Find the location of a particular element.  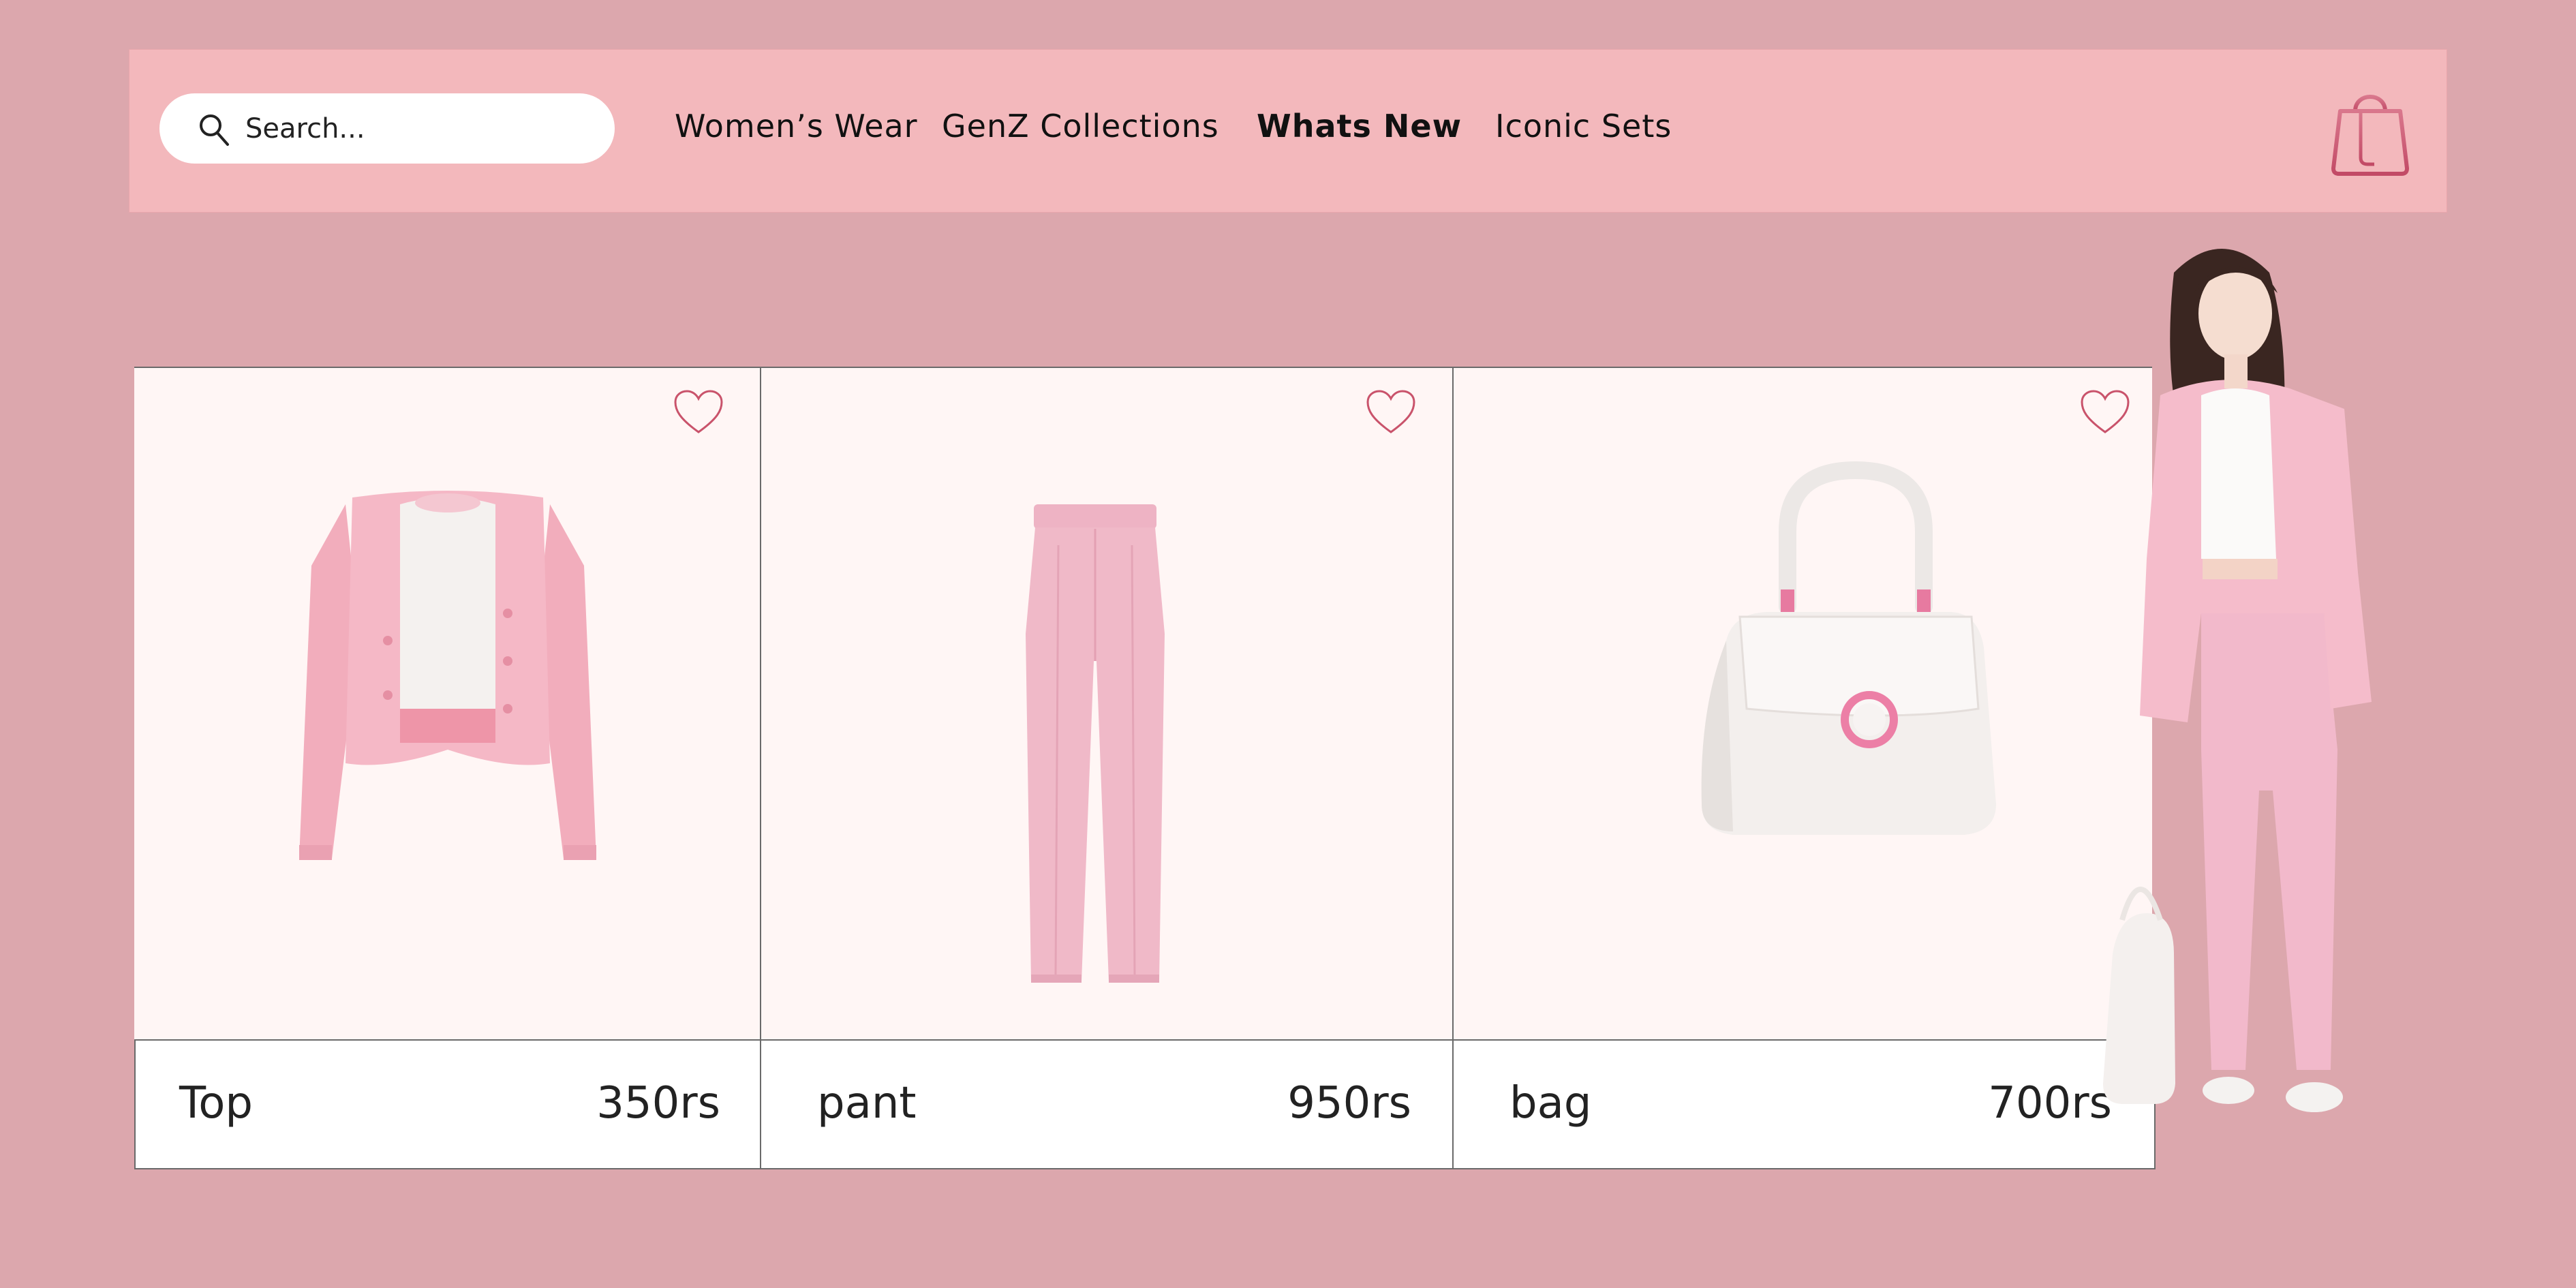

product-price: 350rs is located at coordinates (658, 1103).